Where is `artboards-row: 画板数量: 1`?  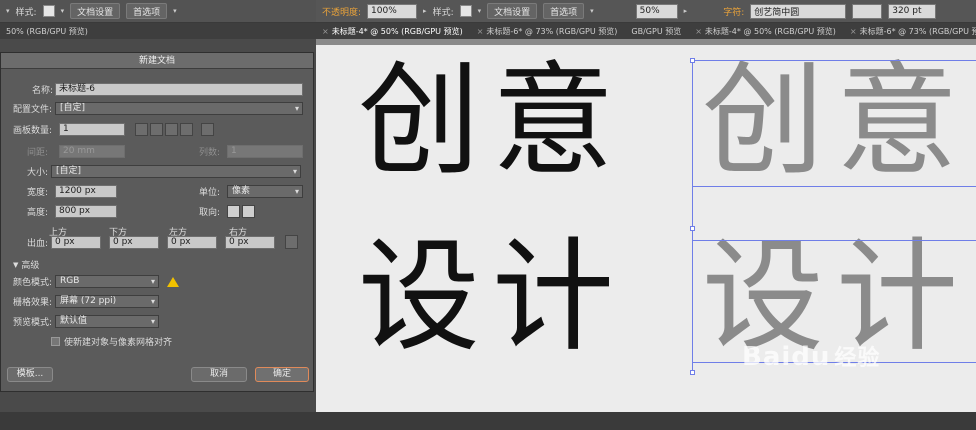 artboards-row: 画板数量: 1 is located at coordinates (113, 129).